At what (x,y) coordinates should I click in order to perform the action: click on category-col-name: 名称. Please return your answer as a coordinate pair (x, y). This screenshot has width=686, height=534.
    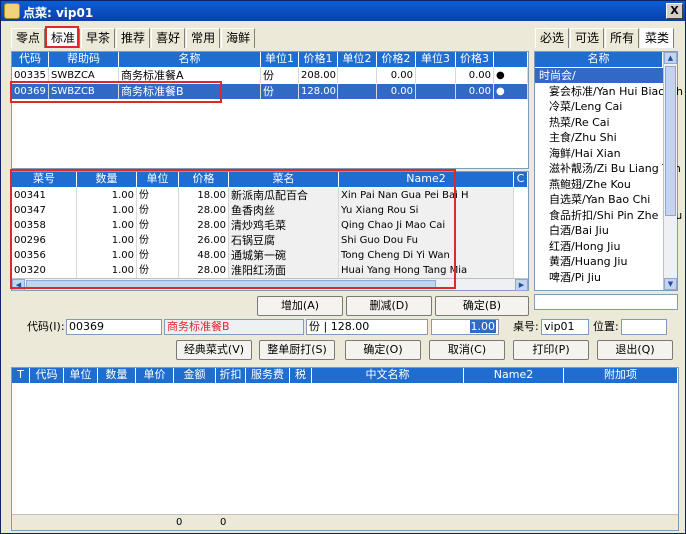
    Looking at the image, I should click on (599, 59).